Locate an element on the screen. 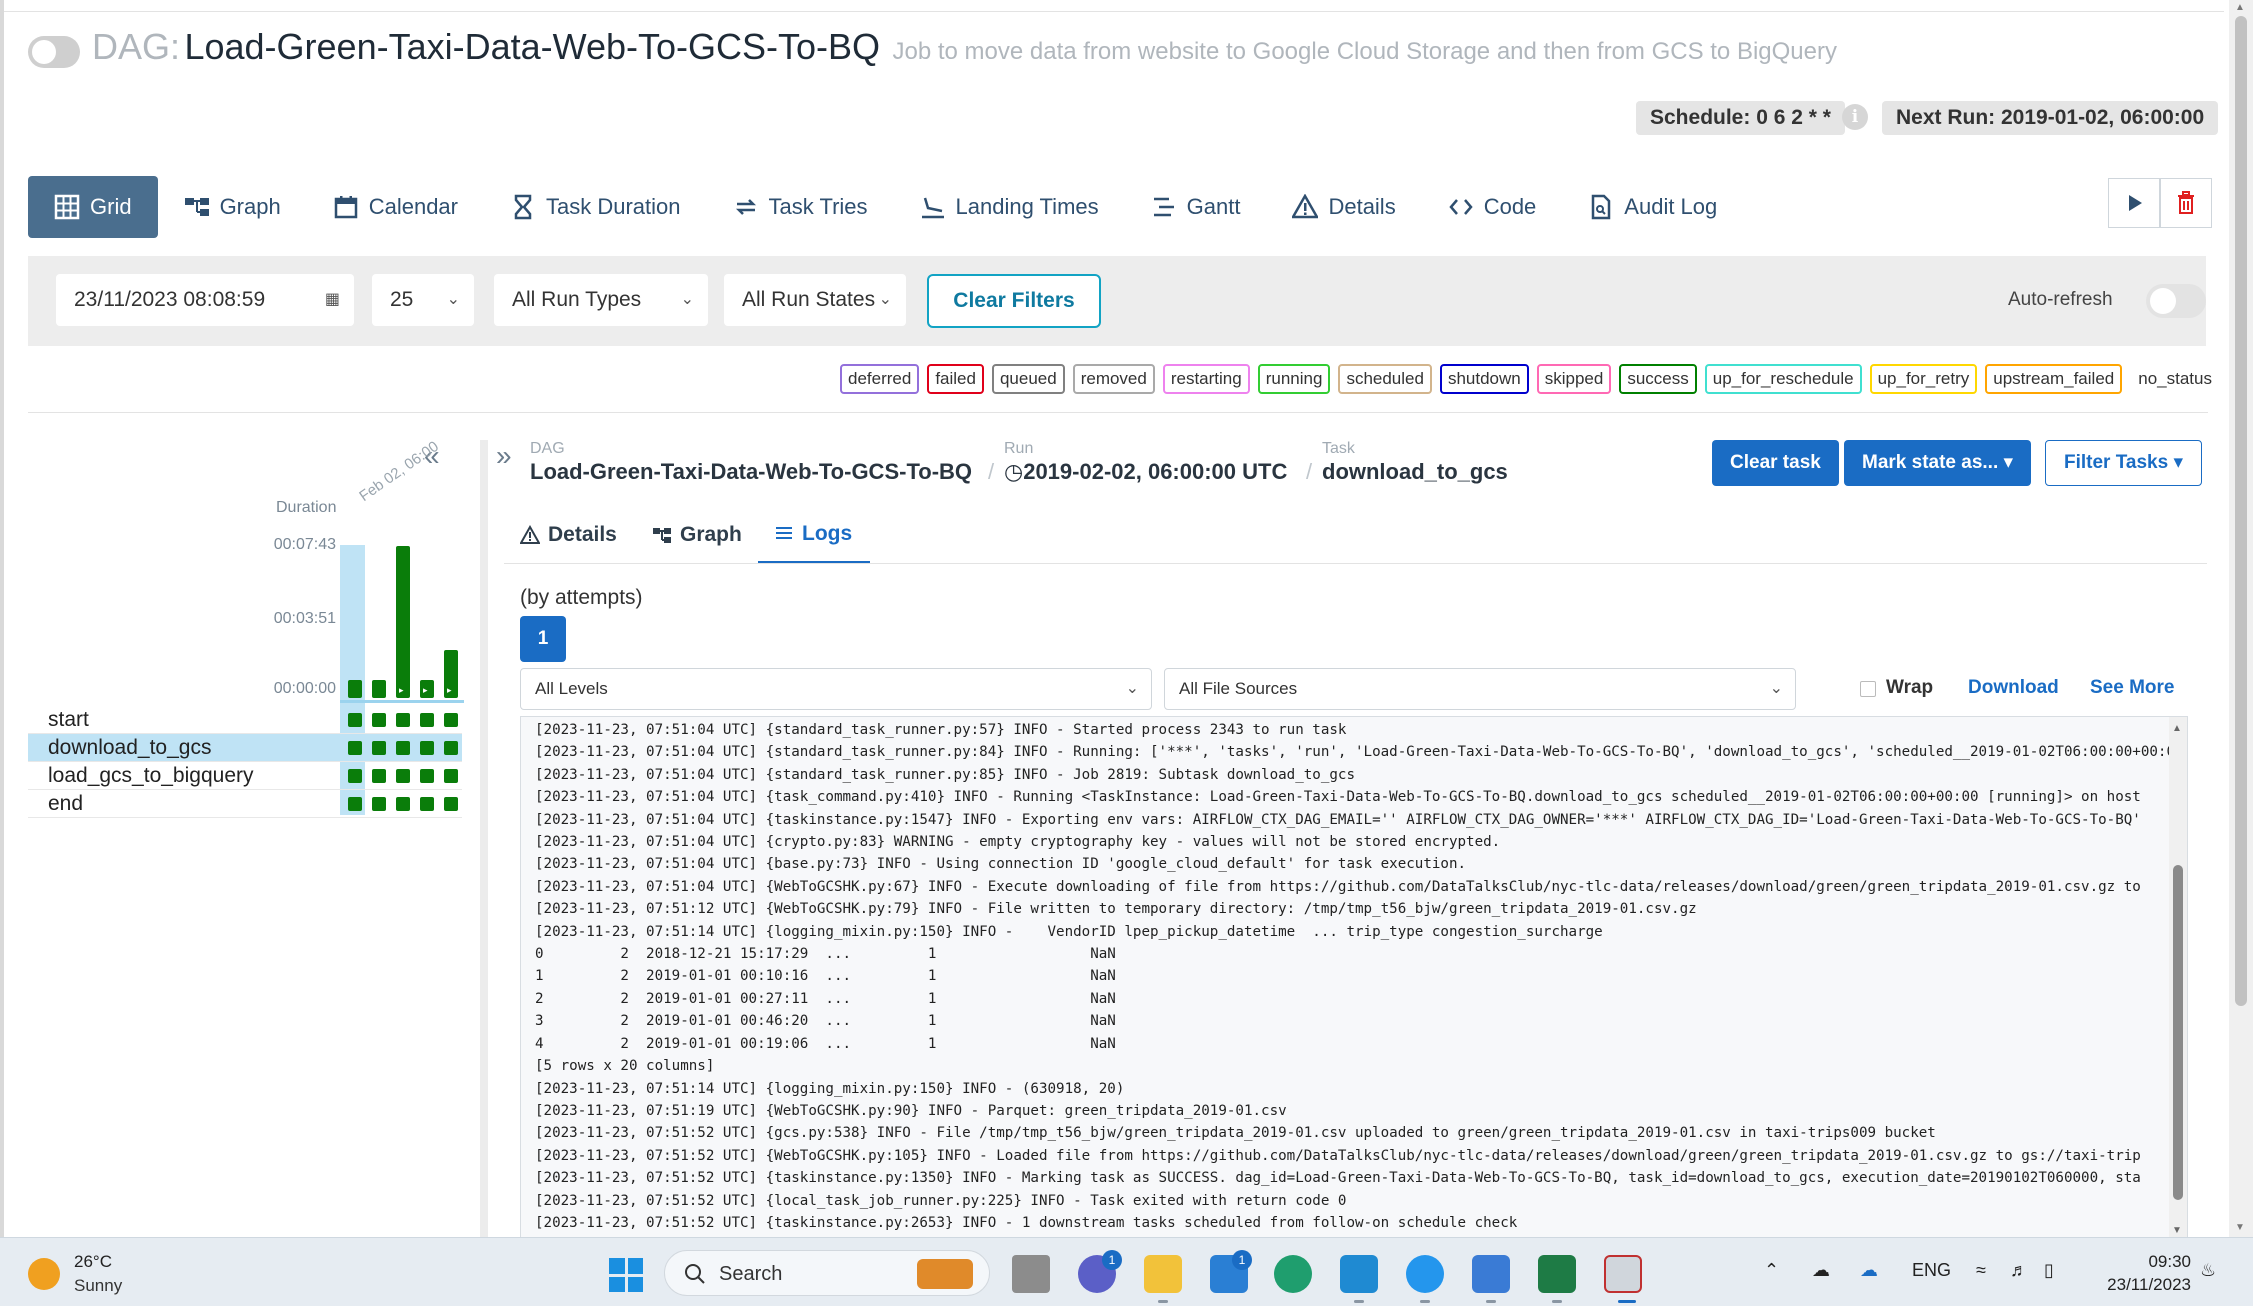 This screenshot has height=1306, width=2253. tab-code: Code is located at coordinates (1492, 207).